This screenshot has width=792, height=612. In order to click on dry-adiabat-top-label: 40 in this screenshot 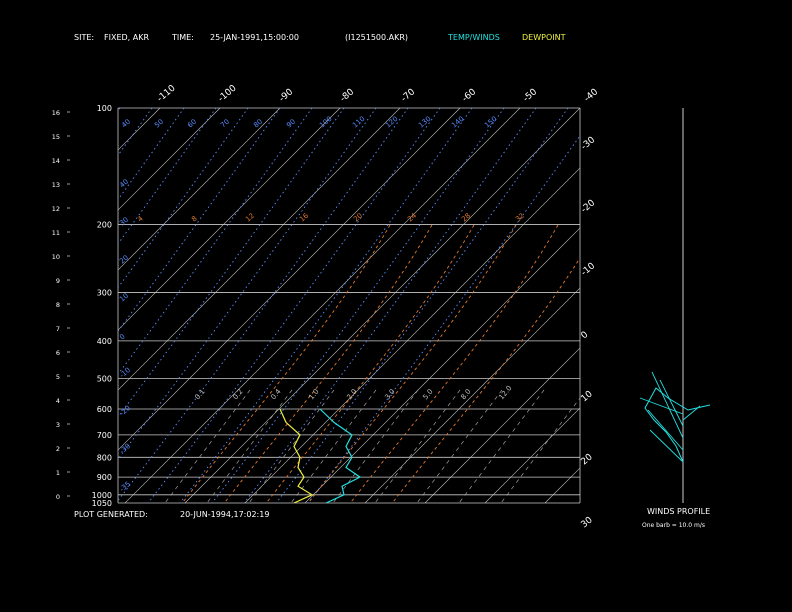, I will do `click(126, 124)`.